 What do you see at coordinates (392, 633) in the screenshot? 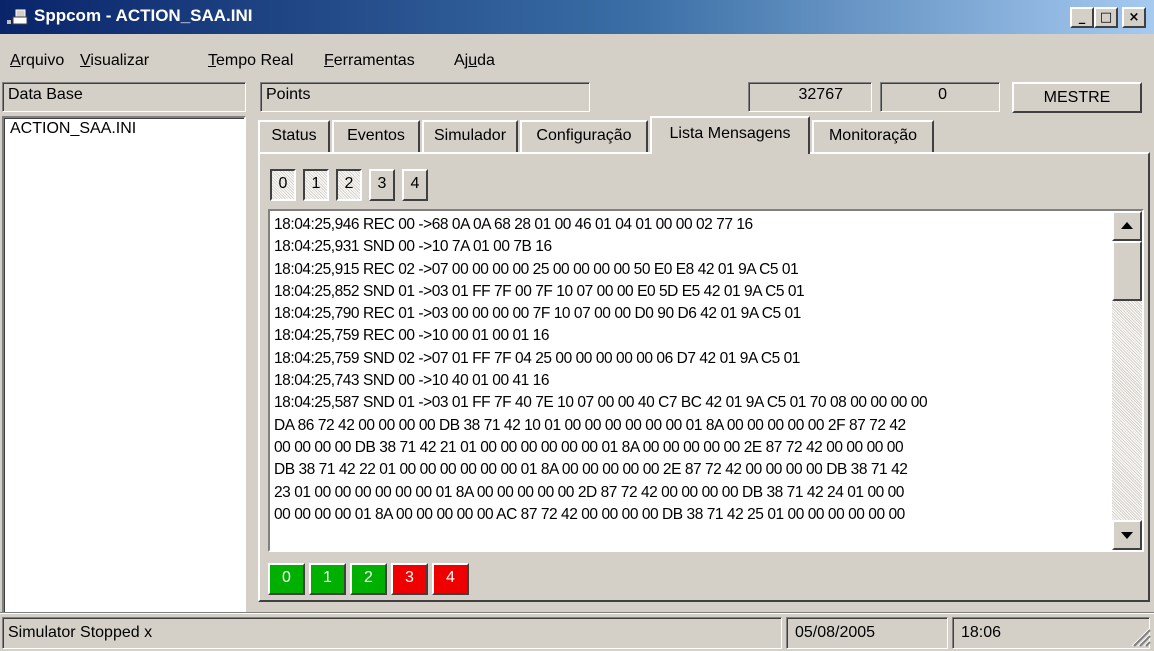
I see `status-message: Simulator Stopped x` at bounding box center [392, 633].